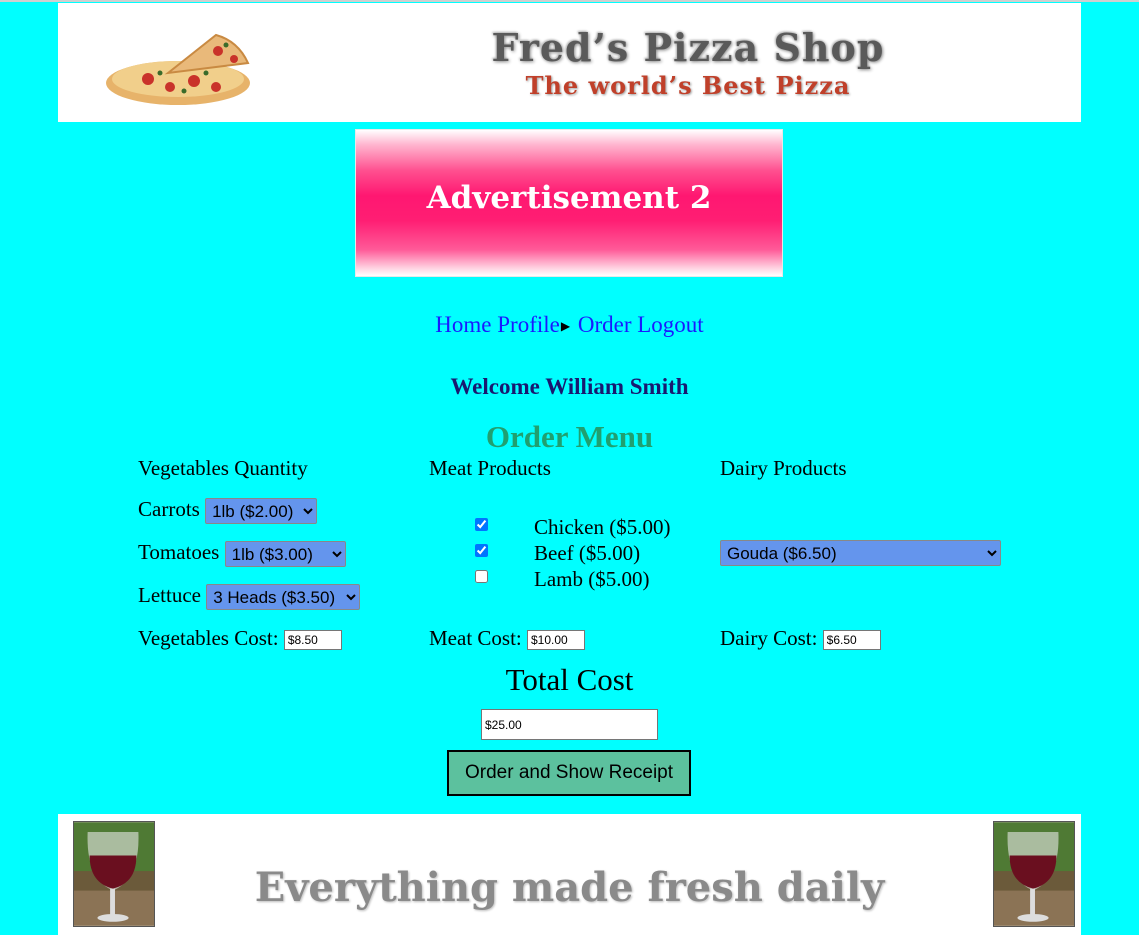 This screenshot has width=1139, height=935. I want to click on total-cost-field, so click(569, 724).